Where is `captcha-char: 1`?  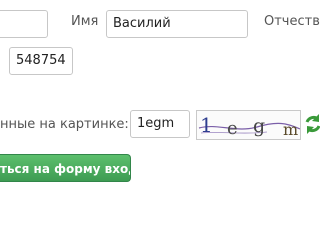
captcha-char: 1 is located at coordinates (206, 125).